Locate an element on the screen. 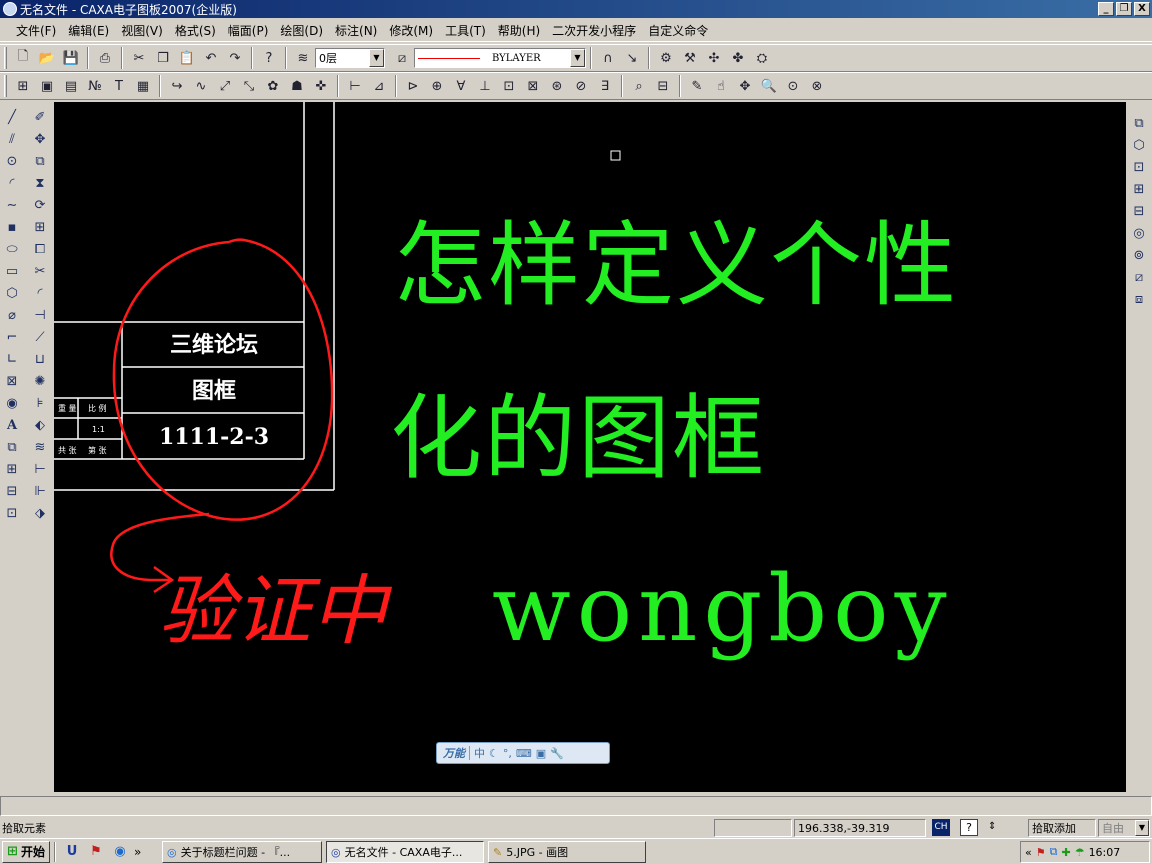 This screenshot has width=1152, height=864. wrench-icon: 🔧 is located at coordinates (557, 753).